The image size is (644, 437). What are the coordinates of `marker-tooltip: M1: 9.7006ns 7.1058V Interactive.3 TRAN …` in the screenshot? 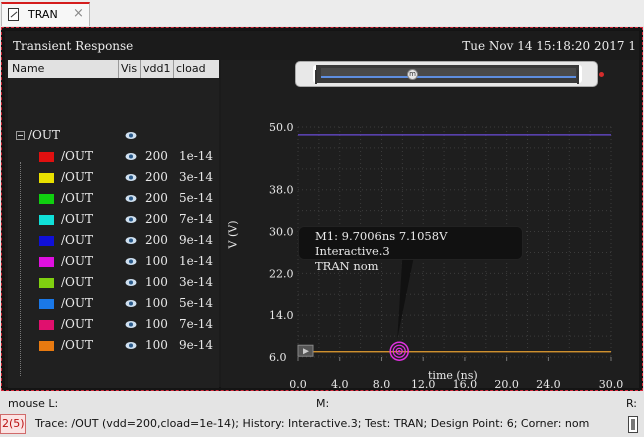 It's located at (410, 249).